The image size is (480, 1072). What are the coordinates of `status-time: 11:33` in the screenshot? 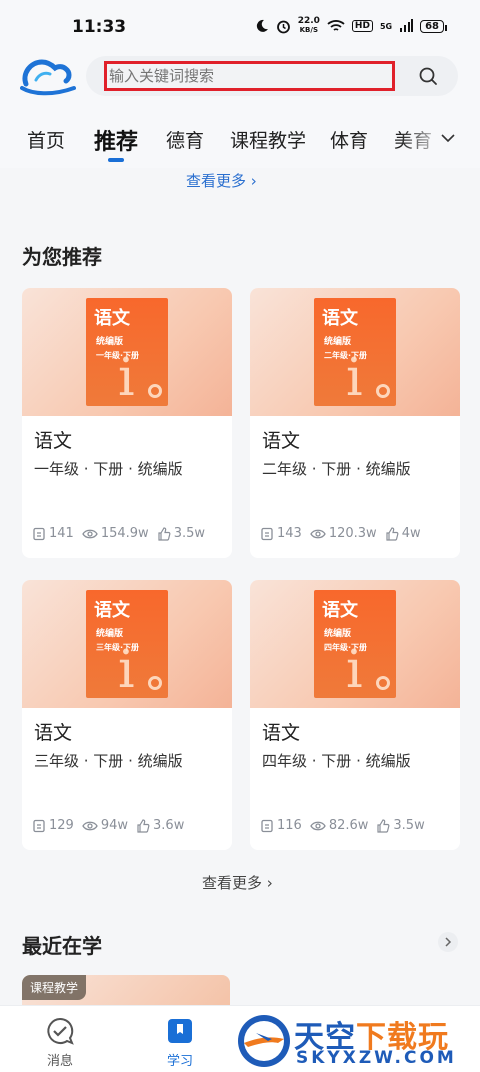 It's located at (99, 27).